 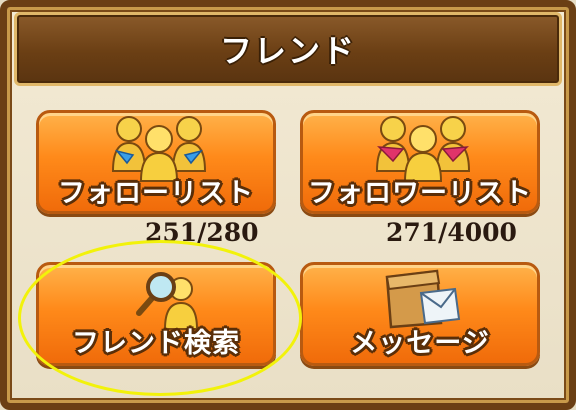 I want to click on page-title: フレンド, so click(x=287, y=51).